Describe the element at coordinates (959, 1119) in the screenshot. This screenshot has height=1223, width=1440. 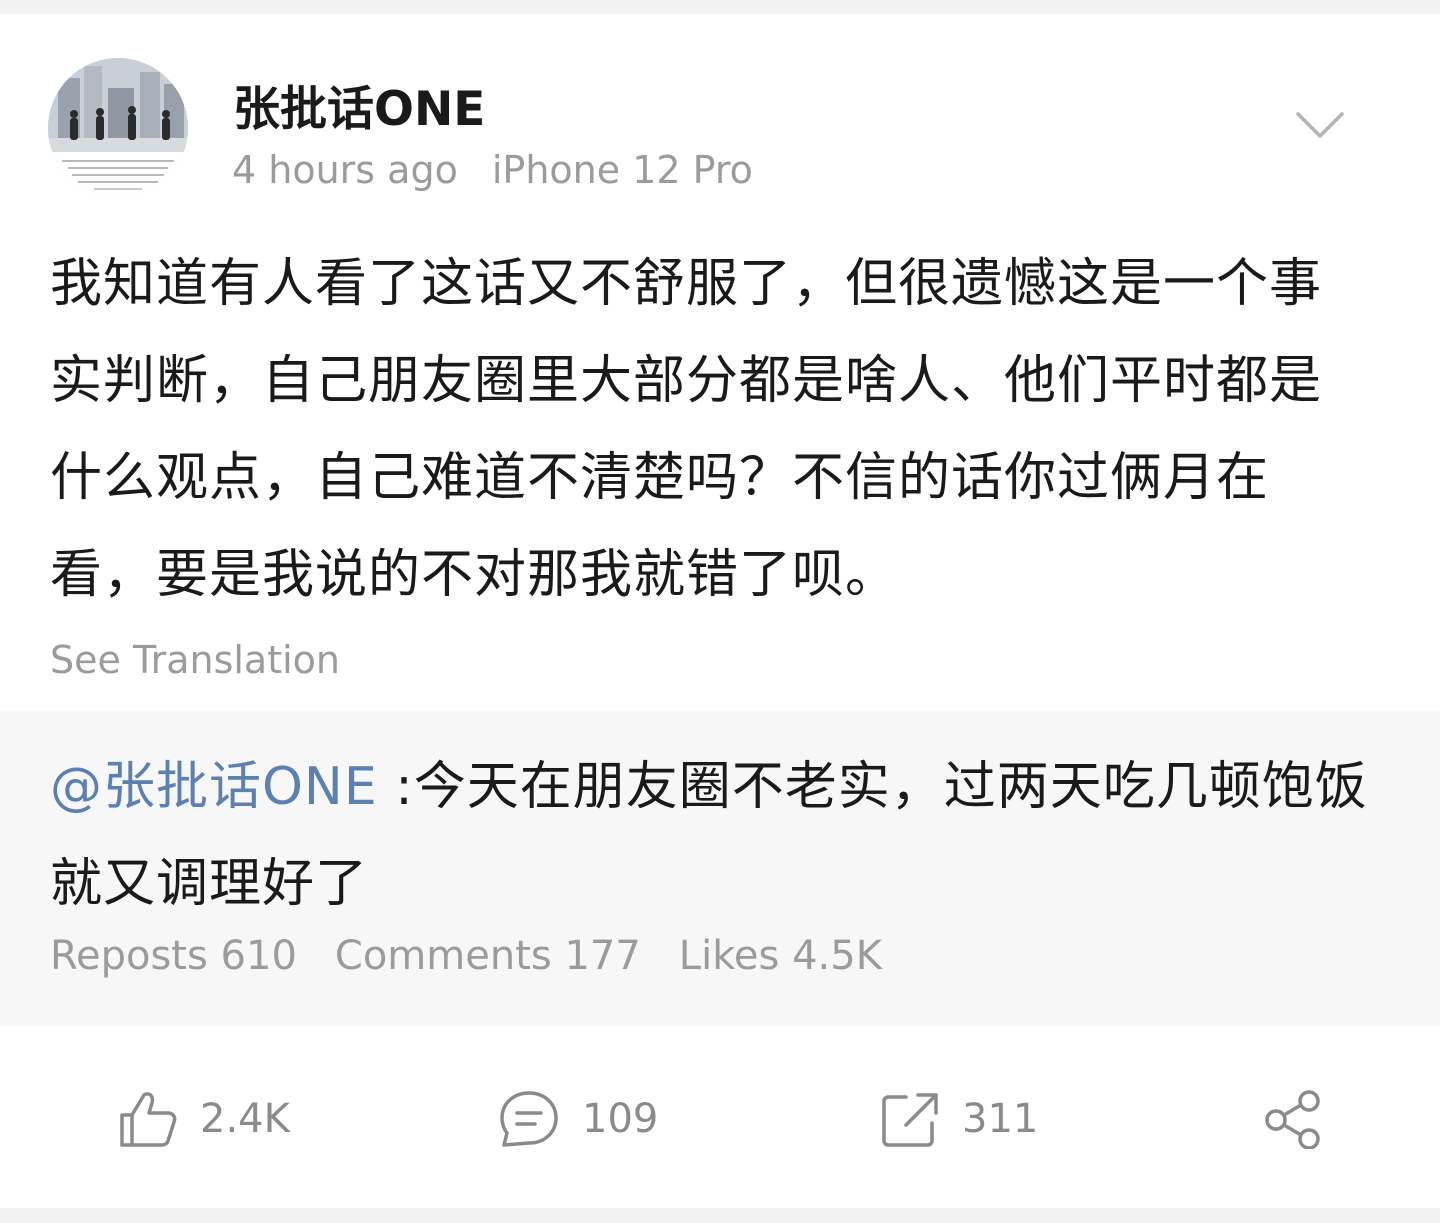
I see `repost-button: 311` at that location.